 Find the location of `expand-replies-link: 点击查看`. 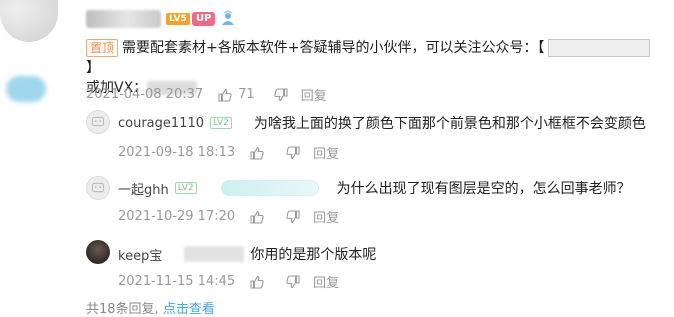

expand-replies-link: 点击查看 is located at coordinates (189, 309).